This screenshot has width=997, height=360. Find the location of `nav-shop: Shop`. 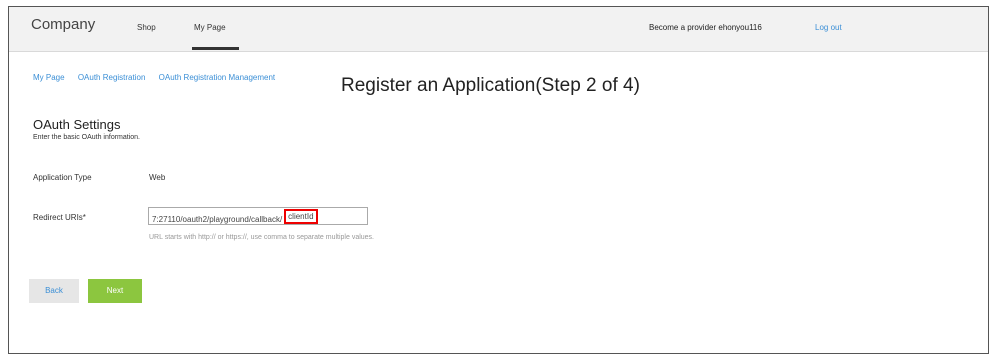

nav-shop: Shop is located at coordinates (146, 27).